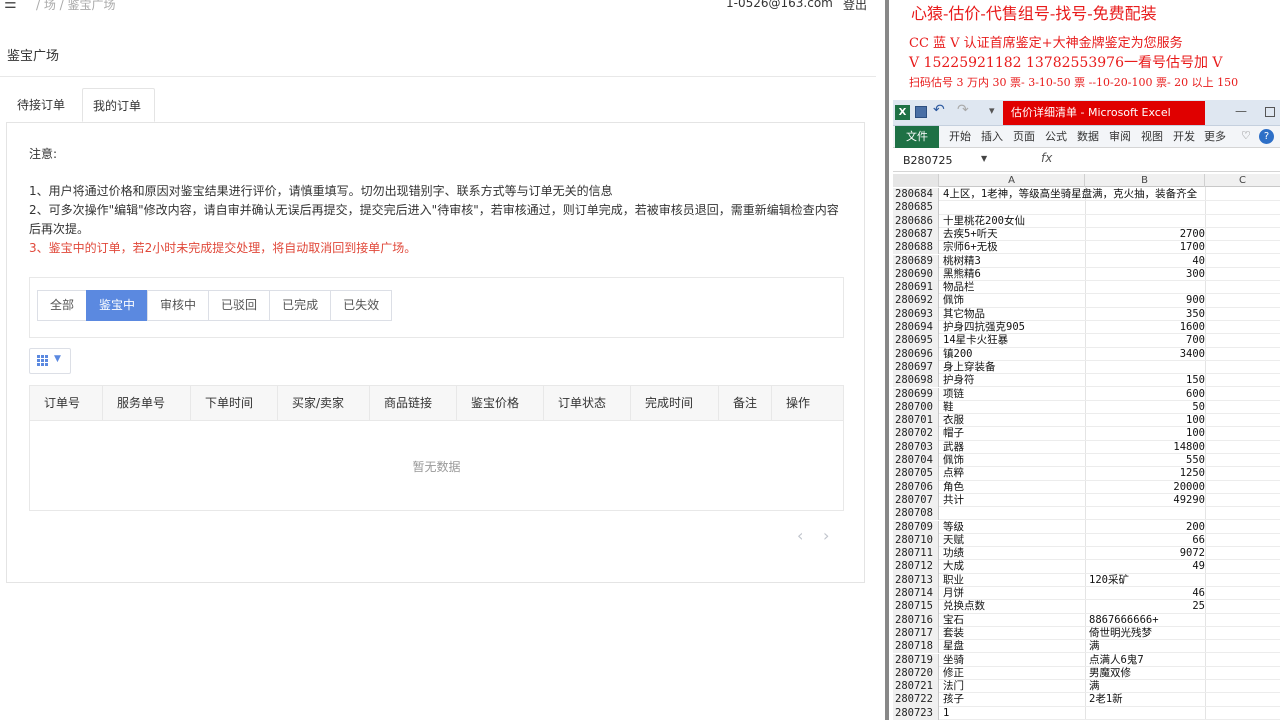  What do you see at coordinates (1014, 566) in the screenshot?
I see `cell-a: 大成` at bounding box center [1014, 566].